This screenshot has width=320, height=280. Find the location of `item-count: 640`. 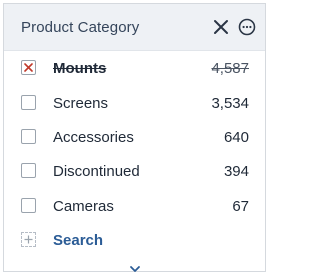

item-count: 640 is located at coordinates (236, 137).